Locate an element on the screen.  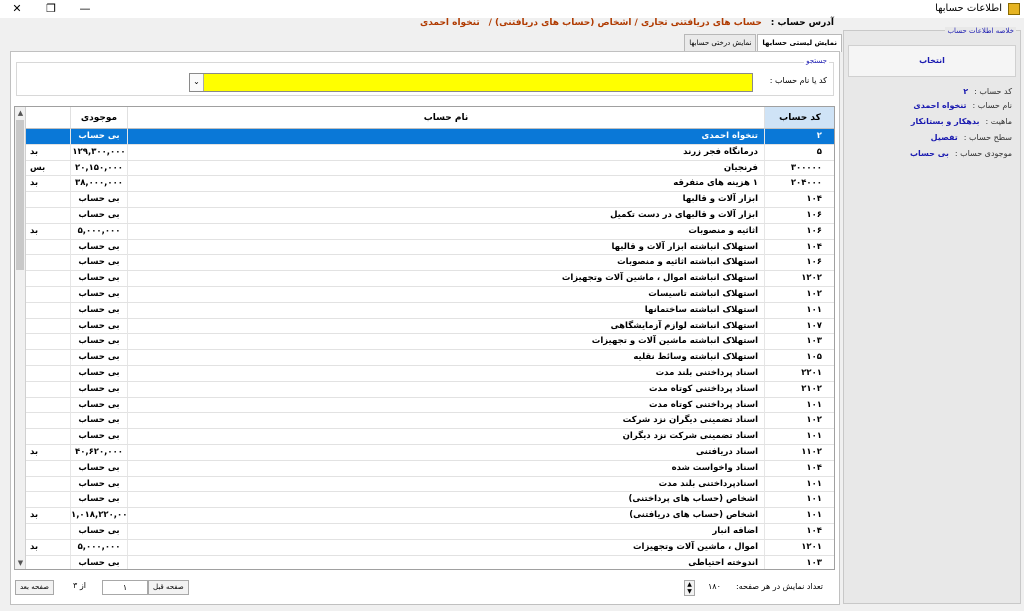
summary-code: کد حساب :۲ is located at coordinates (987, 91).